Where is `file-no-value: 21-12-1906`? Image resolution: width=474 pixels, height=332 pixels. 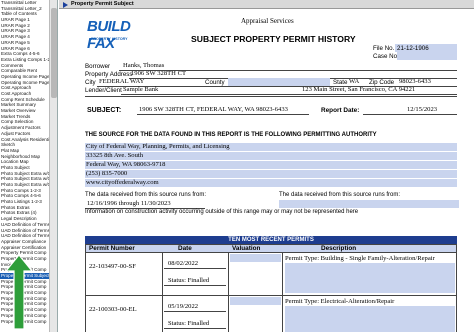
file-no-value: 21-12-1906 is located at coordinates (413, 48).